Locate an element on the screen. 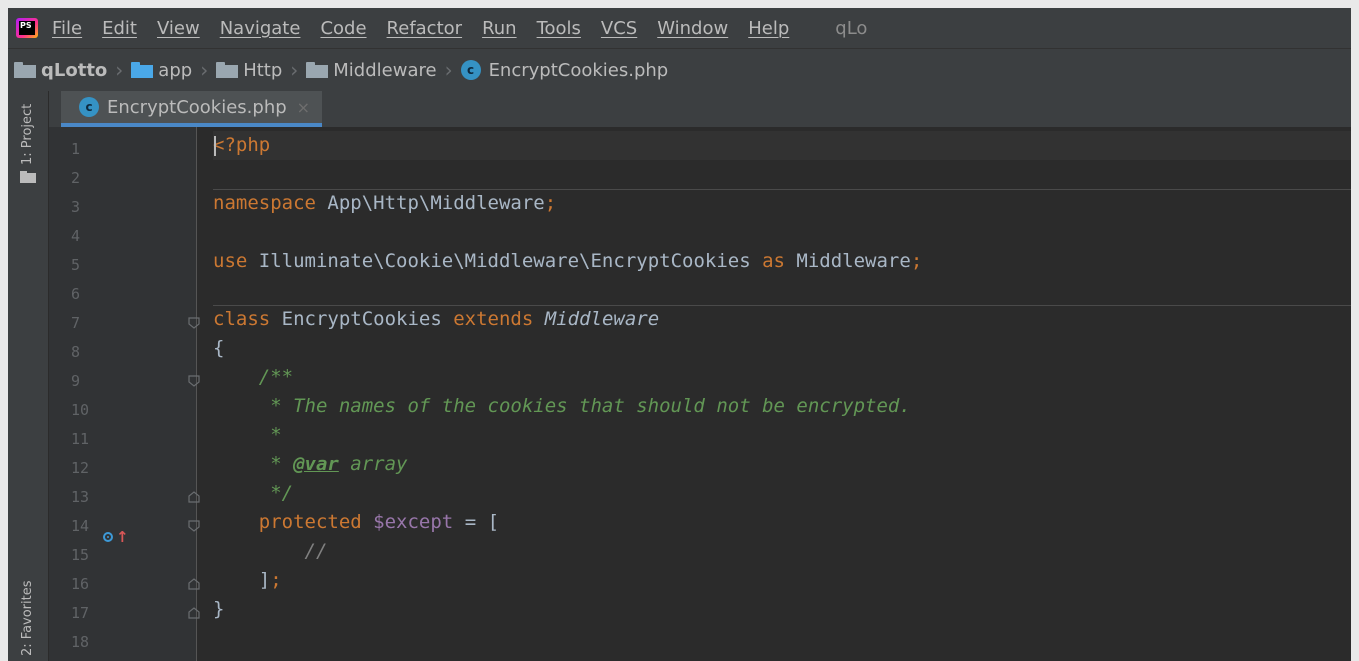 The width and height of the screenshot is (1359, 661). menu-window: Window is located at coordinates (692, 28).